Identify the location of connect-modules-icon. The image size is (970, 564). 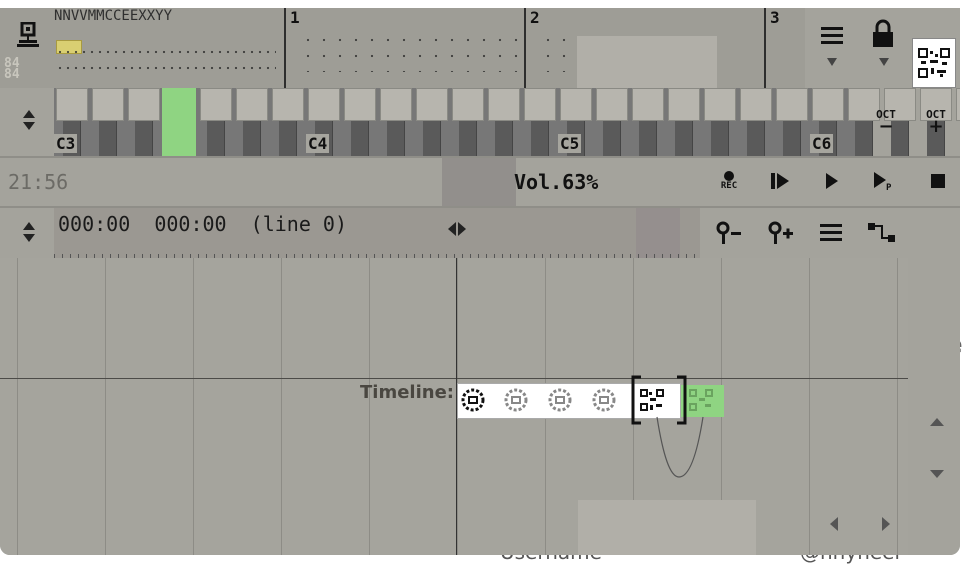
(882, 233).